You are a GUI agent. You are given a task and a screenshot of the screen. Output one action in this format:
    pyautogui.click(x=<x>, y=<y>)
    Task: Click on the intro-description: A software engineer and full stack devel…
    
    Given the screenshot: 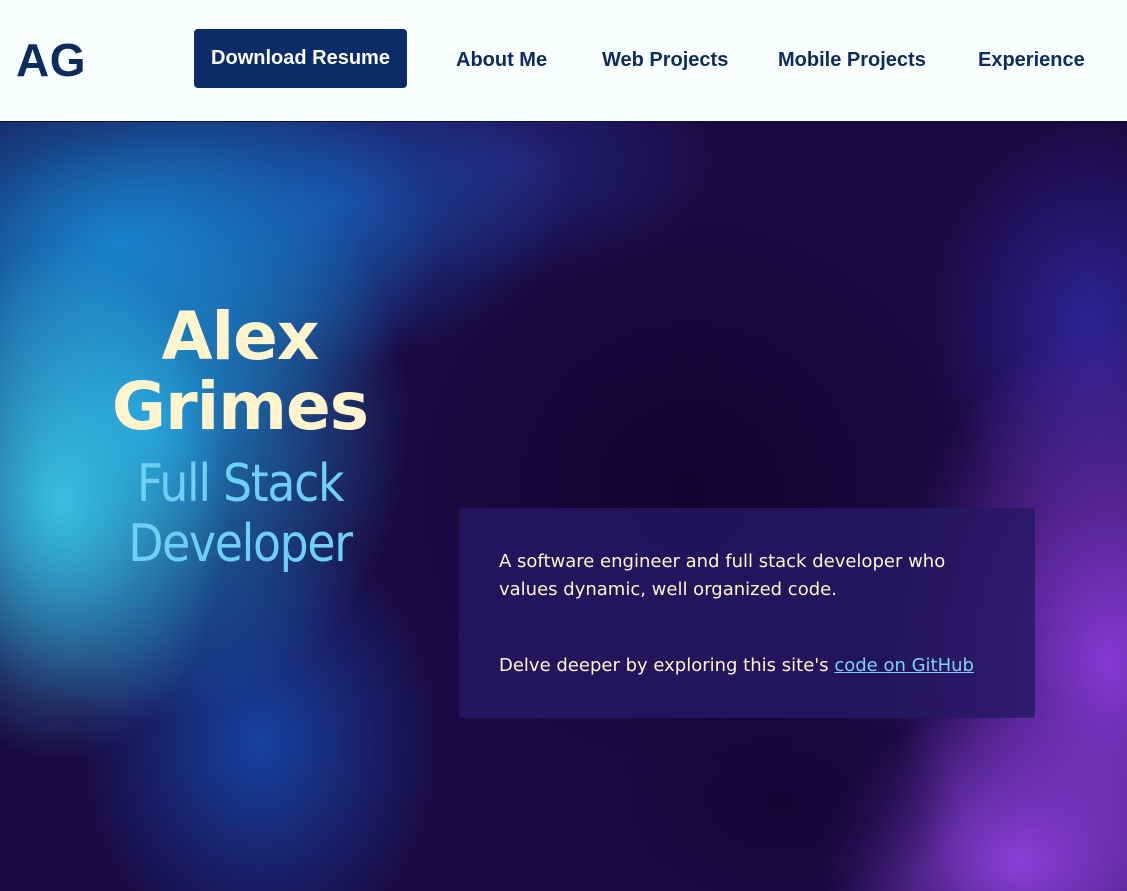 What is the action you would take?
    pyautogui.click(x=722, y=575)
    